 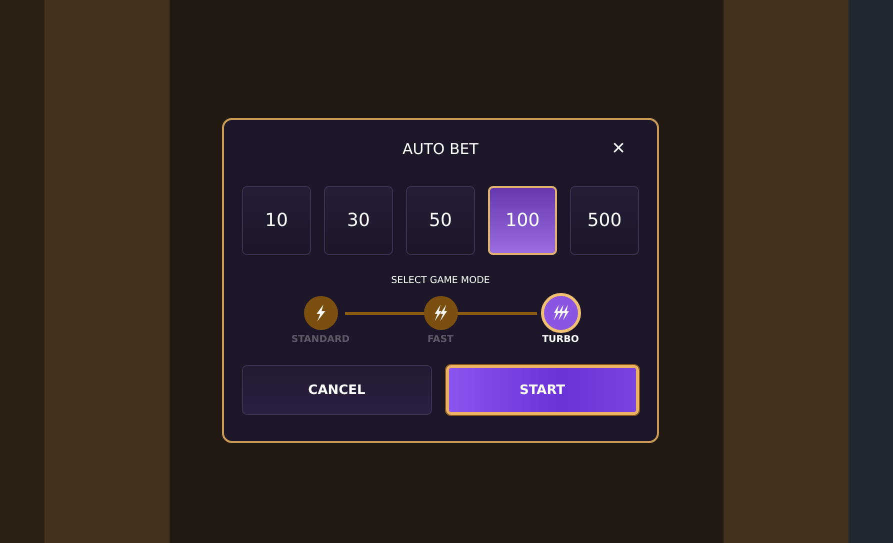 What do you see at coordinates (604, 220) in the screenshot?
I see `bet-amount-option: 500` at bounding box center [604, 220].